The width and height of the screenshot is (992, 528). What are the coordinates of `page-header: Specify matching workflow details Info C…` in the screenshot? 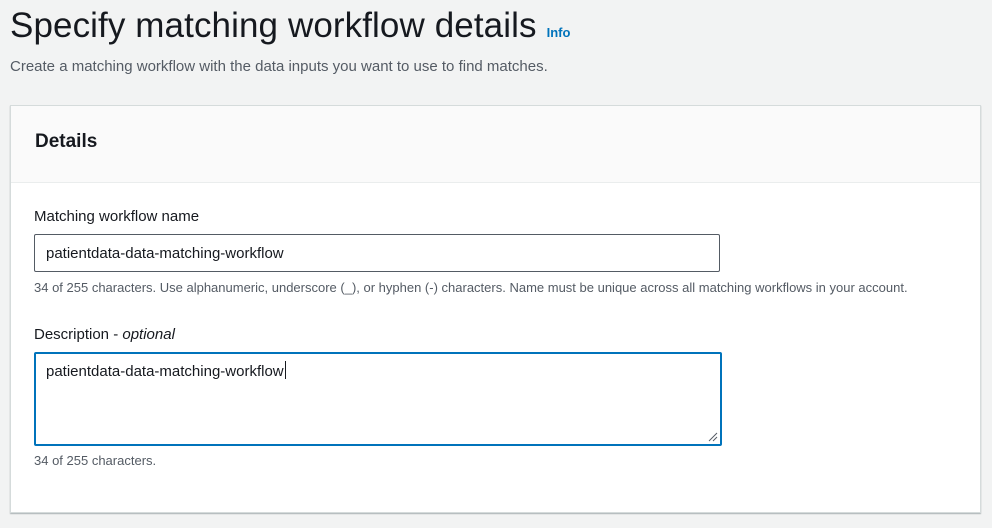 It's located at (290, 40).